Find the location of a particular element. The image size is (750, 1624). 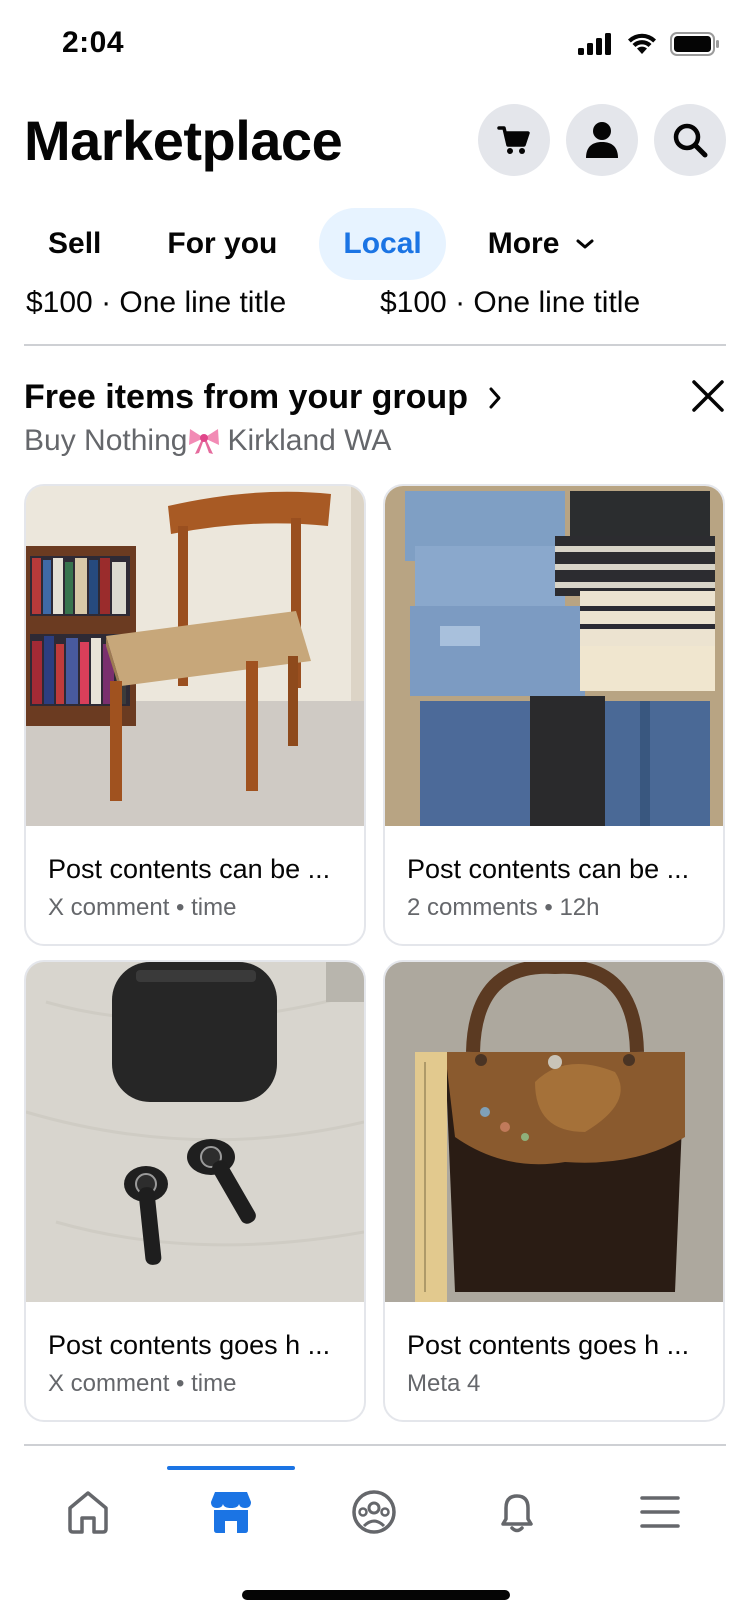

nav-menu is located at coordinates (660, 1512).